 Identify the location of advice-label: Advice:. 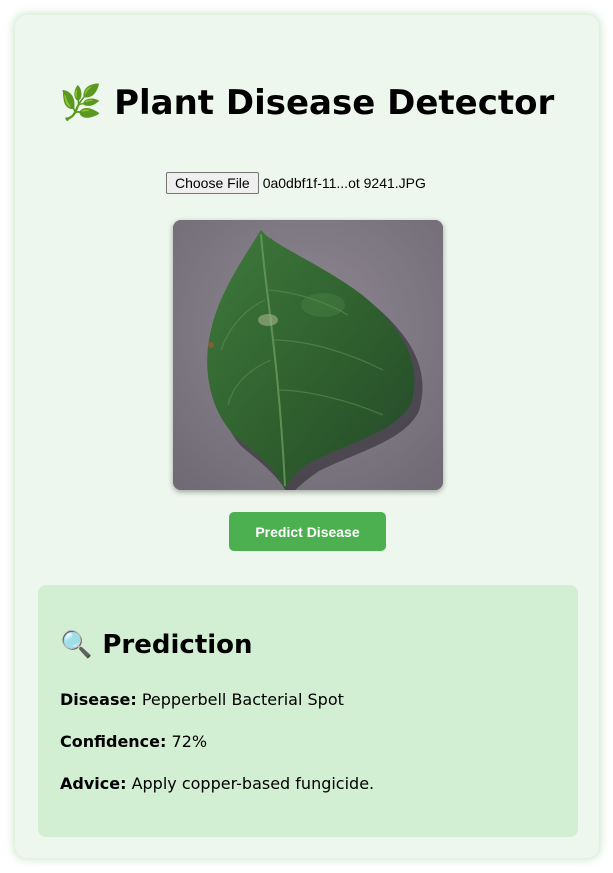
(93, 783).